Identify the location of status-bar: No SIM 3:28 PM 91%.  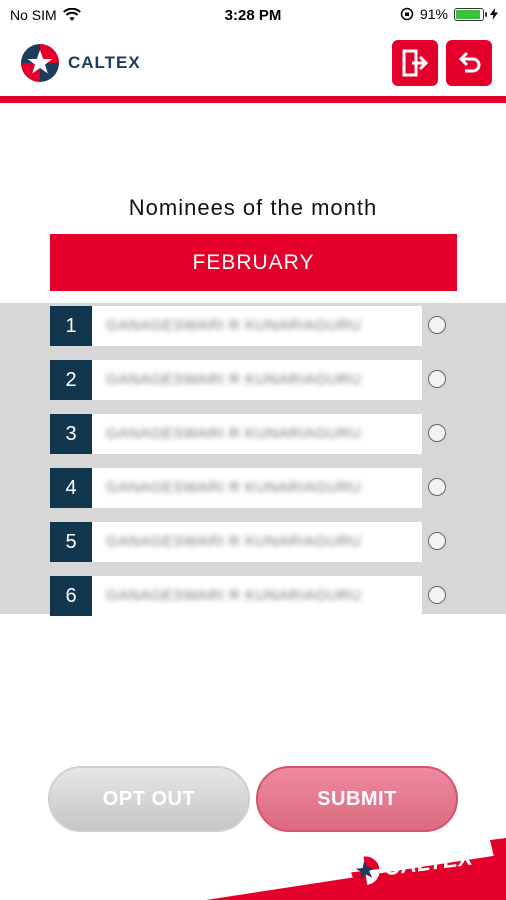
(253, 15).